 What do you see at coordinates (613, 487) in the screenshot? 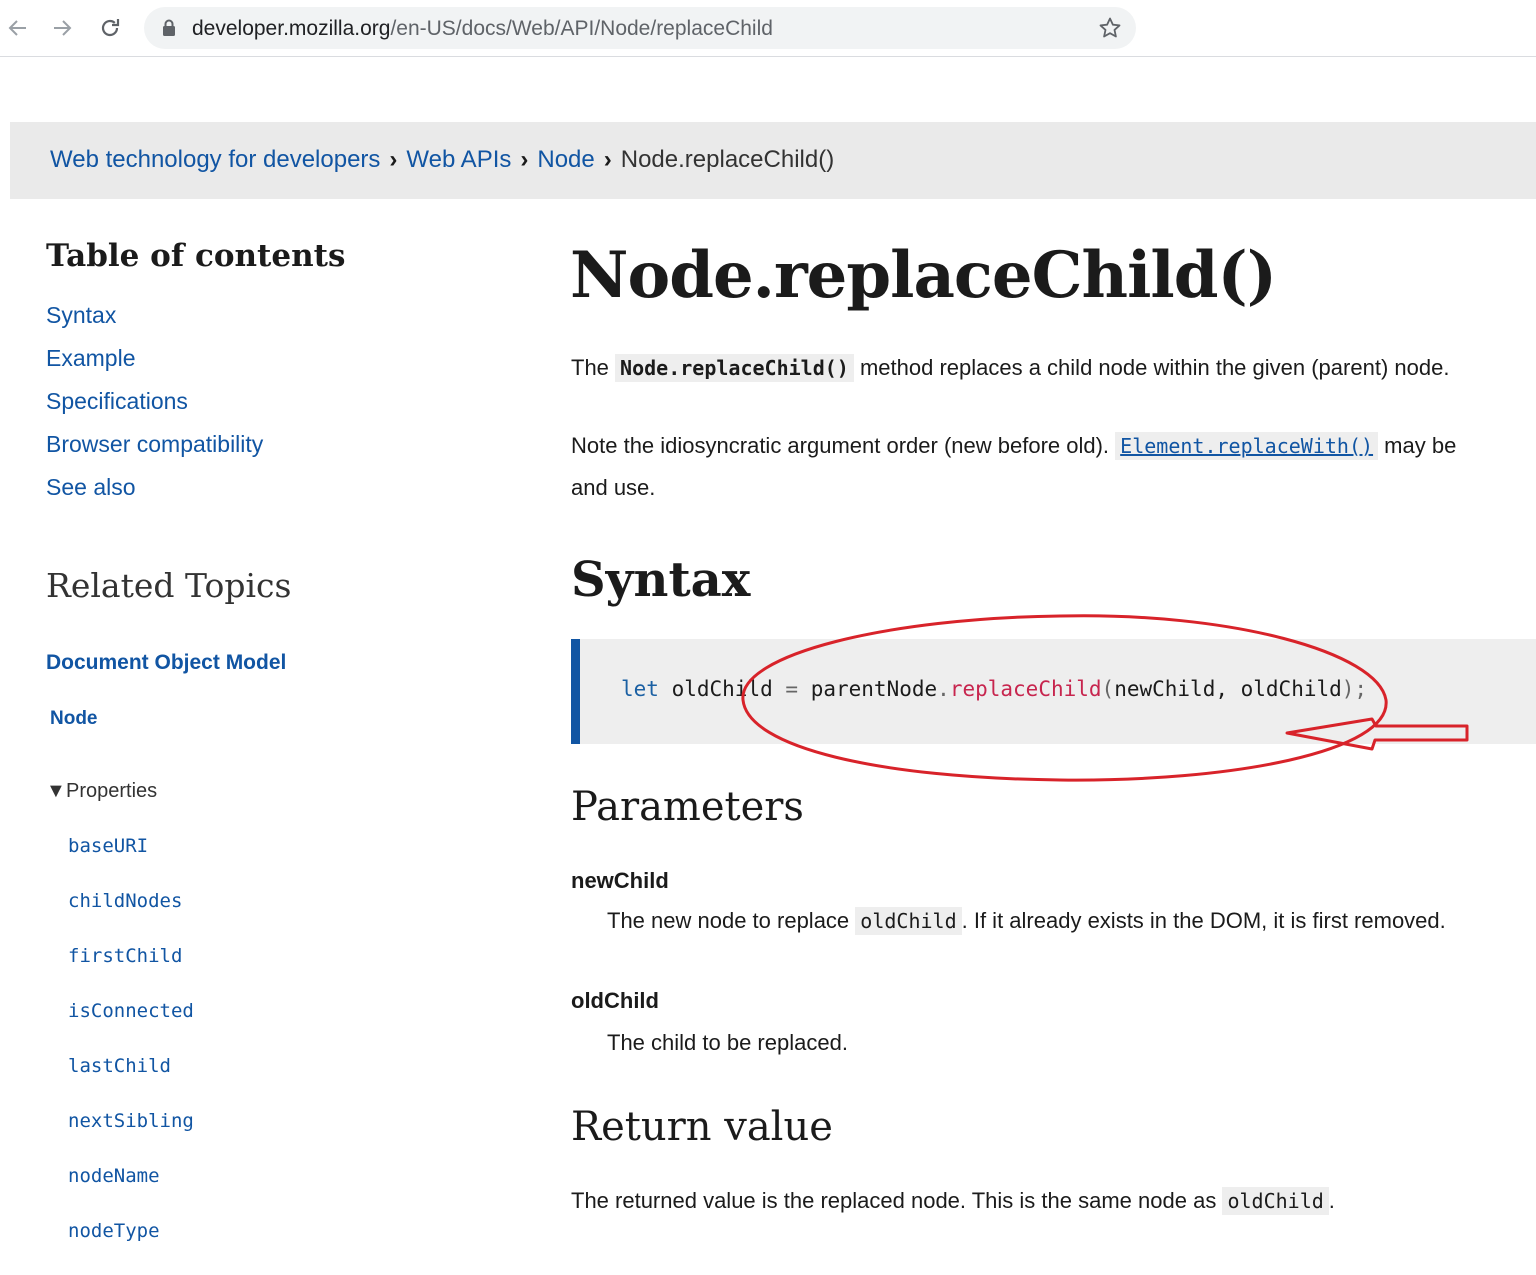
I see `note-paragraph-line2: and use.` at bounding box center [613, 487].